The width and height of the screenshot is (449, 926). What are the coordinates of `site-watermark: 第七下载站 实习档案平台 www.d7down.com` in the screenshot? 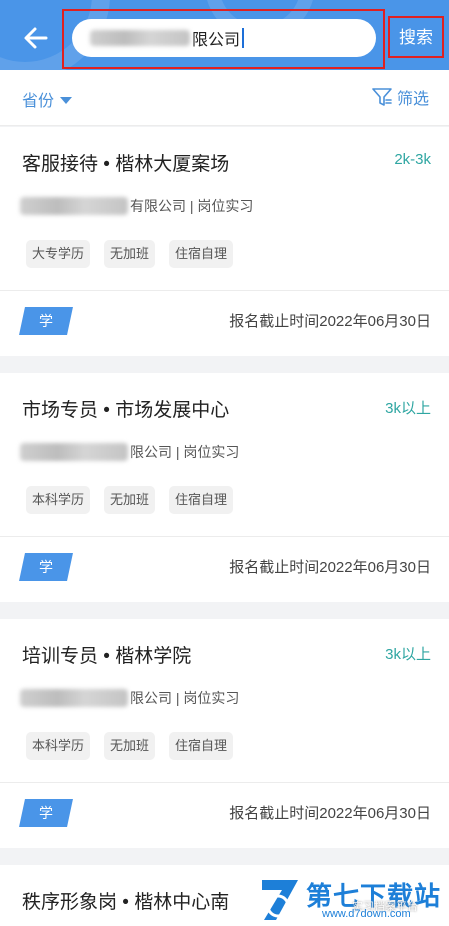 It's located at (350, 900).